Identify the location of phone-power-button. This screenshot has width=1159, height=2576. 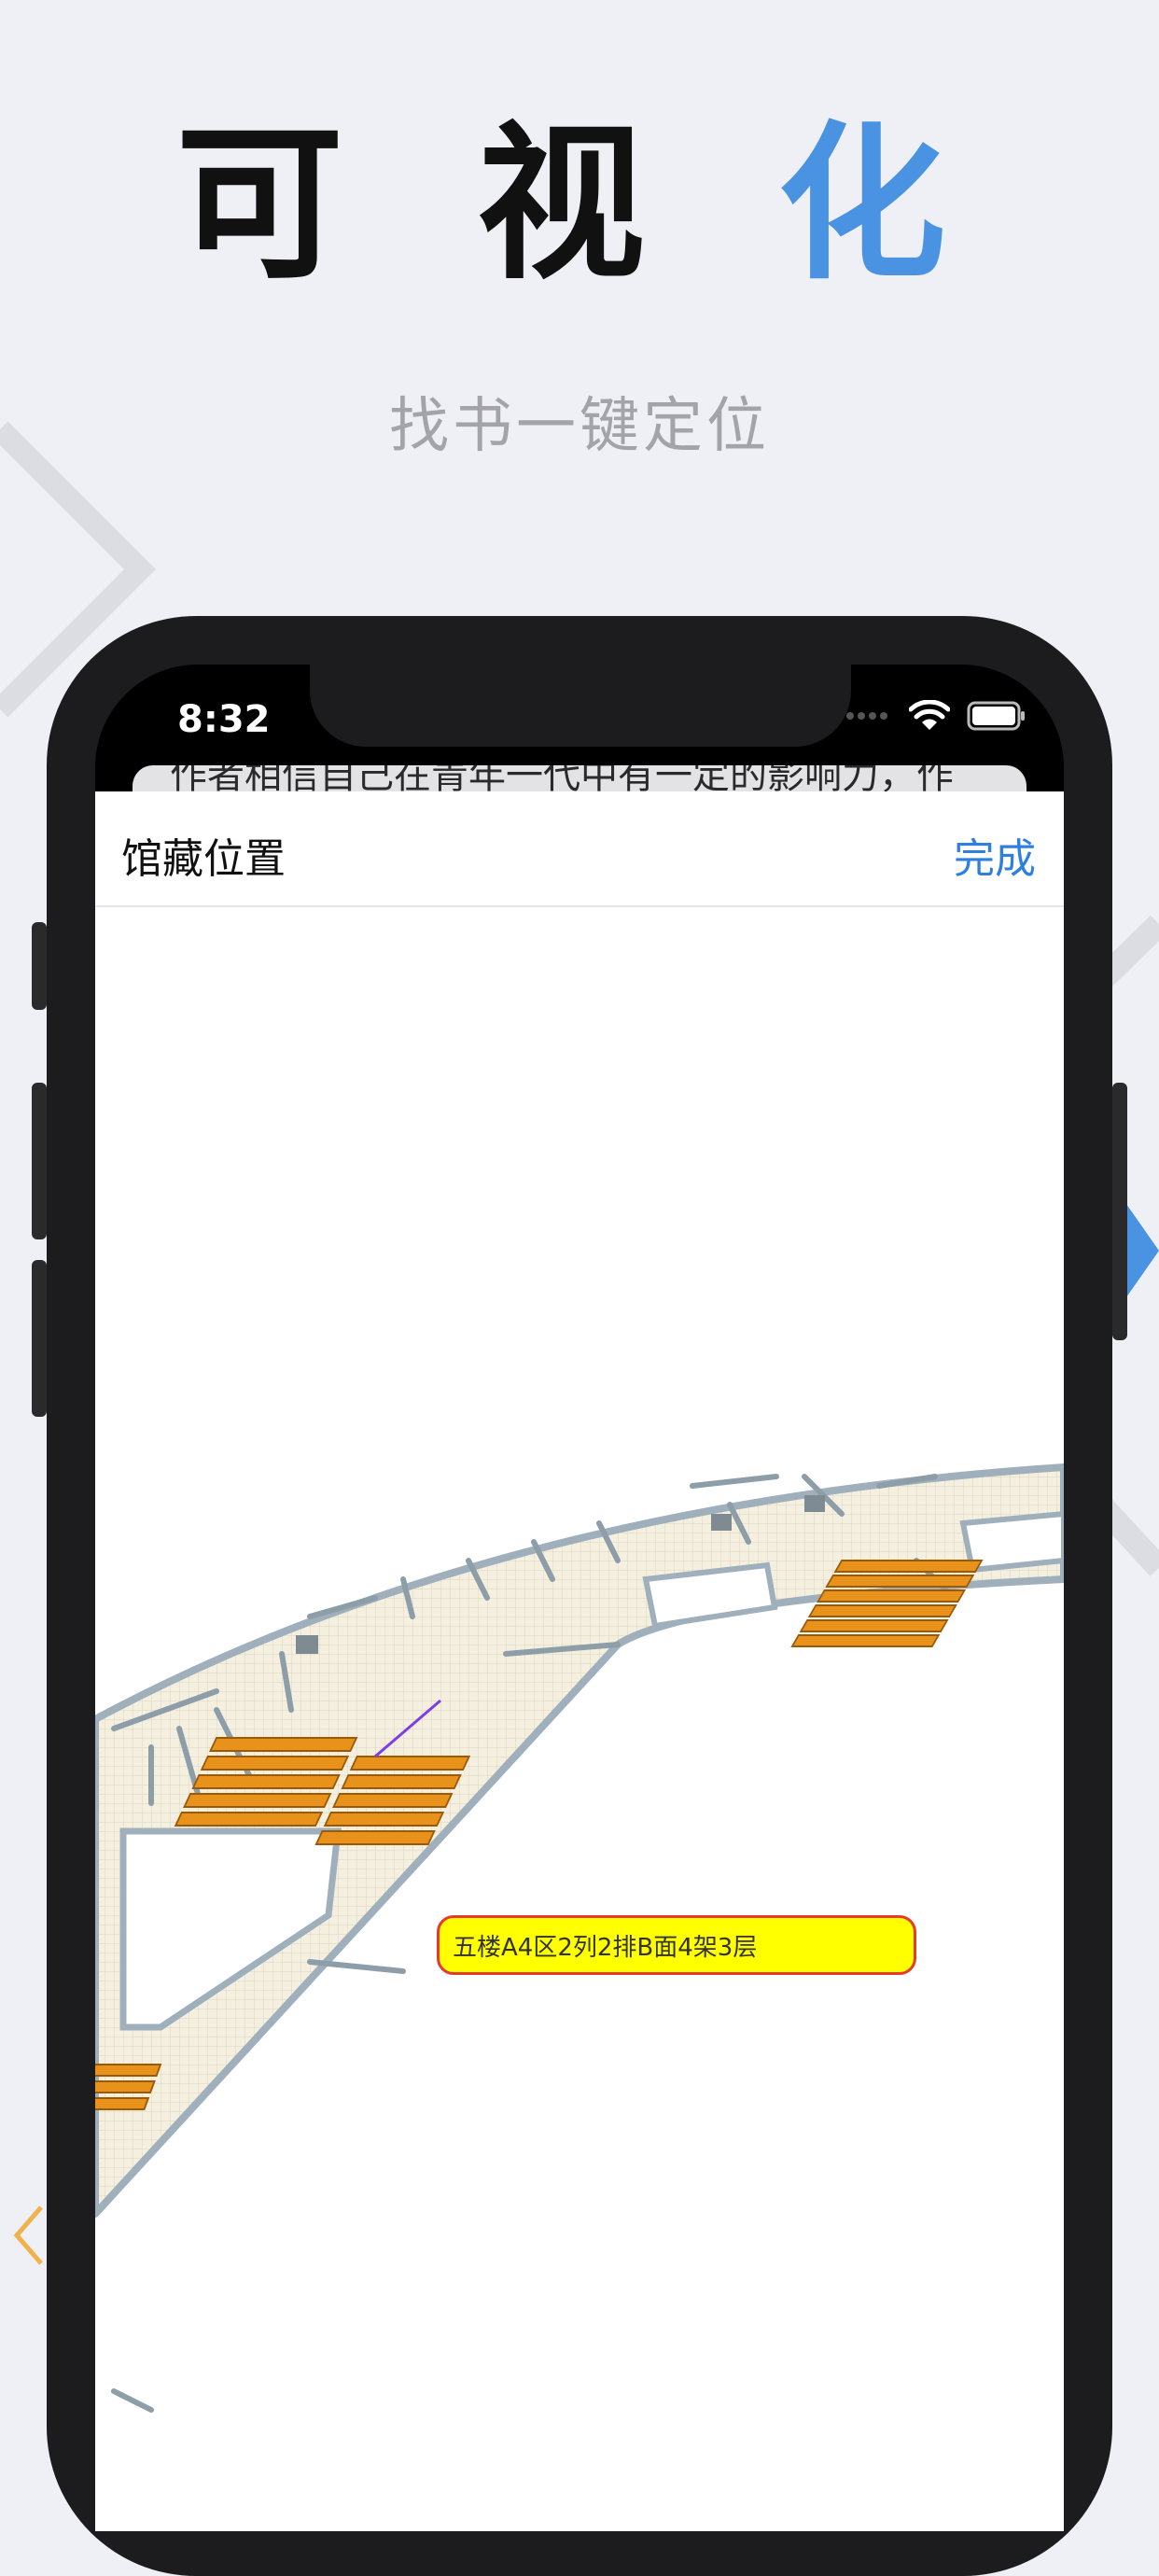
(1119, 1211).